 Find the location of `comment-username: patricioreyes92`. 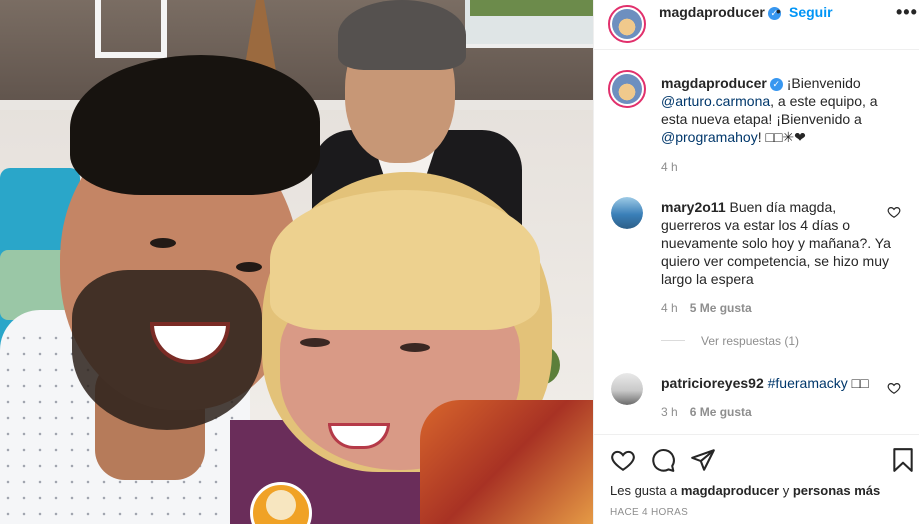

comment-username: patricioreyes92 is located at coordinates (712, 383).